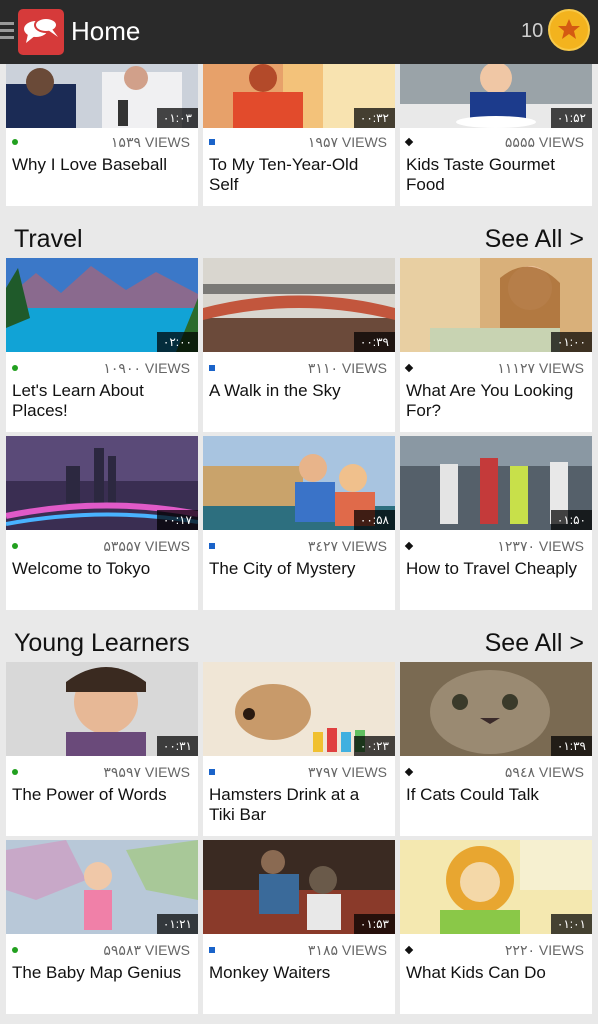  What do you see at coordinates (146, 546) in the screenshot?
I see `view-count: ۵۳۵۵۷ VIEWS` at bounding box center [146, 546].